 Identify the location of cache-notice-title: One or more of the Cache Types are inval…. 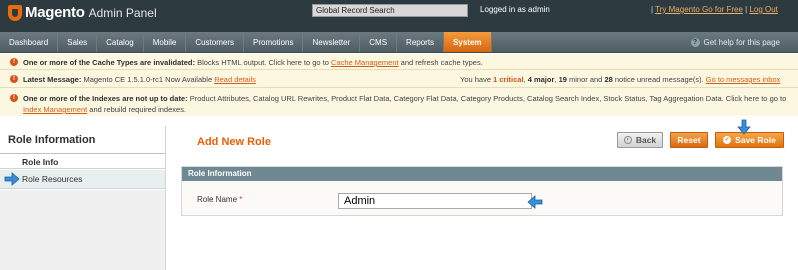
(109, 62).